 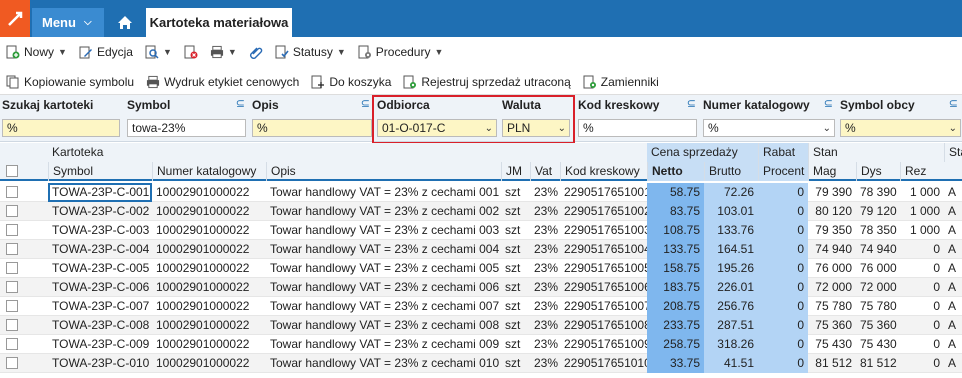 I want to click on cell-rez: 1 000, so click(x=922, y=230).